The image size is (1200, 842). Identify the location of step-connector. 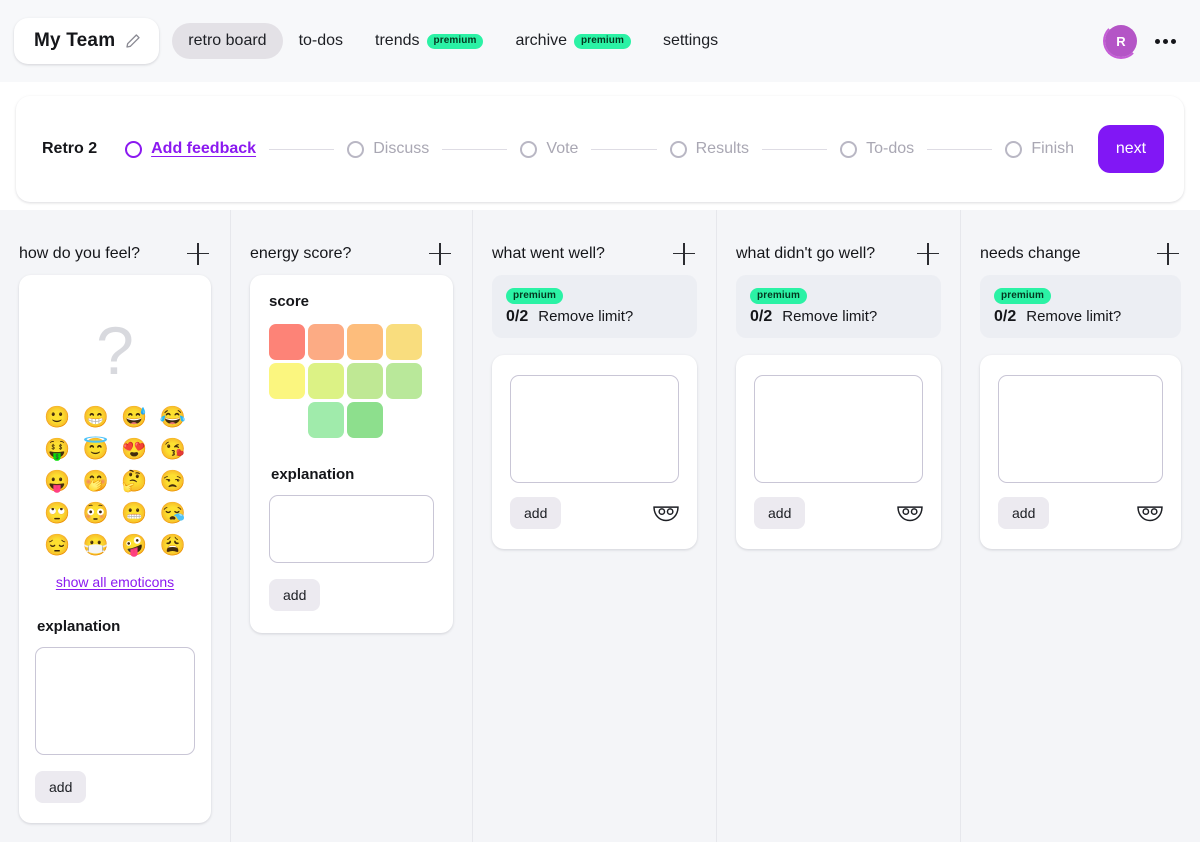
(960, 149).